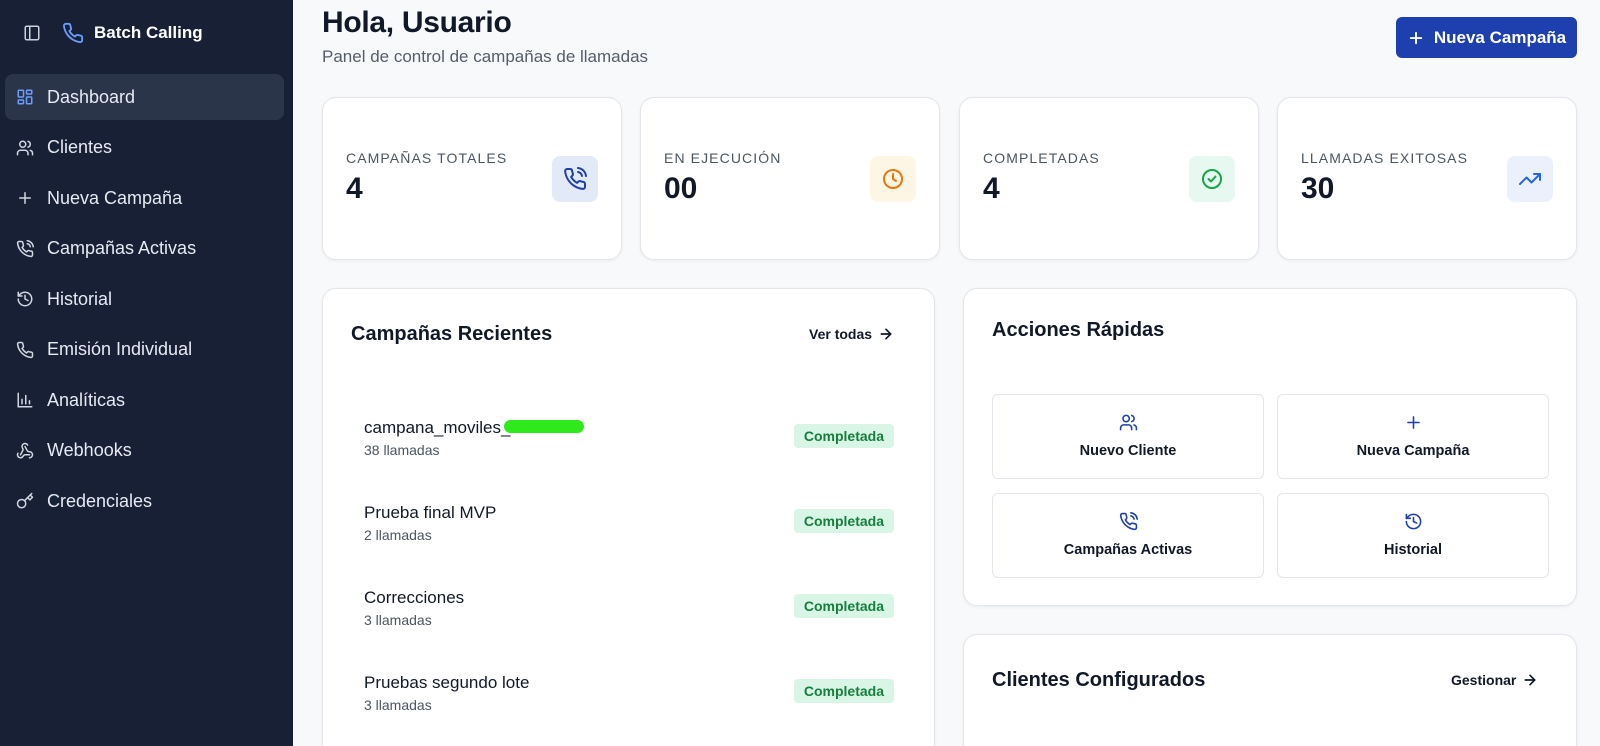 The width and height of the screenshot is (1600, 746). What do you see at coordinates (629, 618) in the screenshot?
I see `campaign-item: Correcciones 3 llamadas Completada` at bounding box center [629, 618].